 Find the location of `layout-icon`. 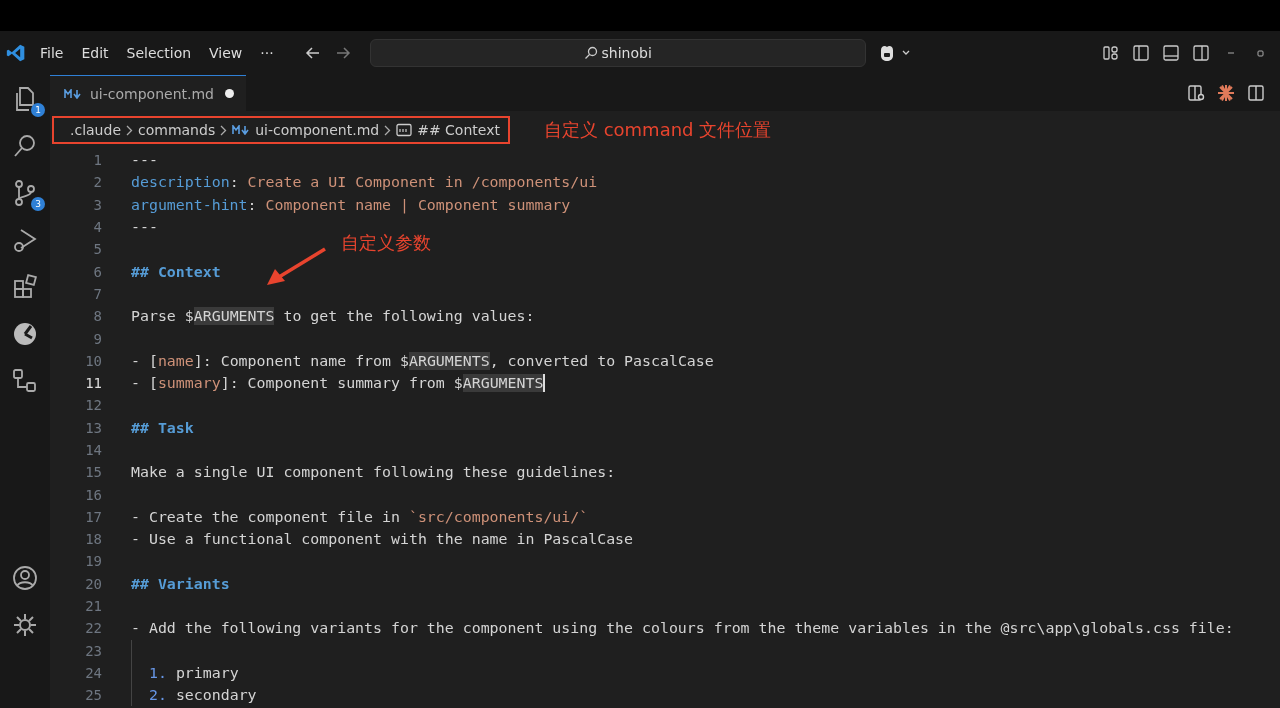

layout-icon is located at coordinates (1111, 53).